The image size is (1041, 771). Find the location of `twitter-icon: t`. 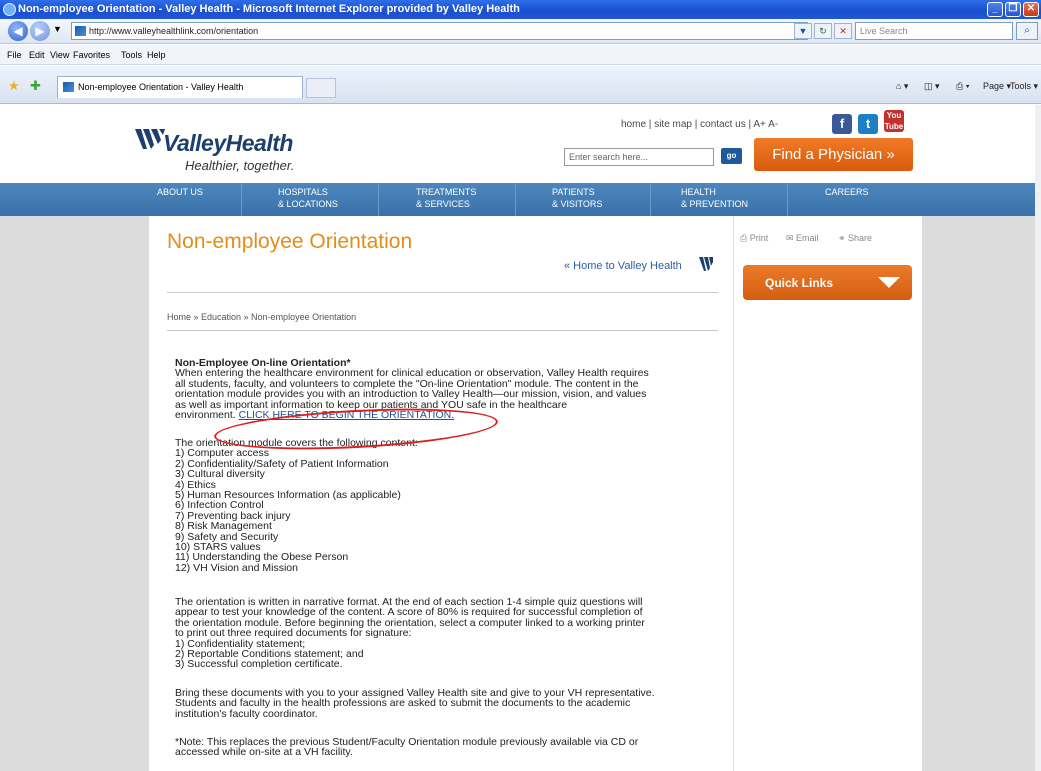

twitter-icon: t is located at coordinates (868, 124).